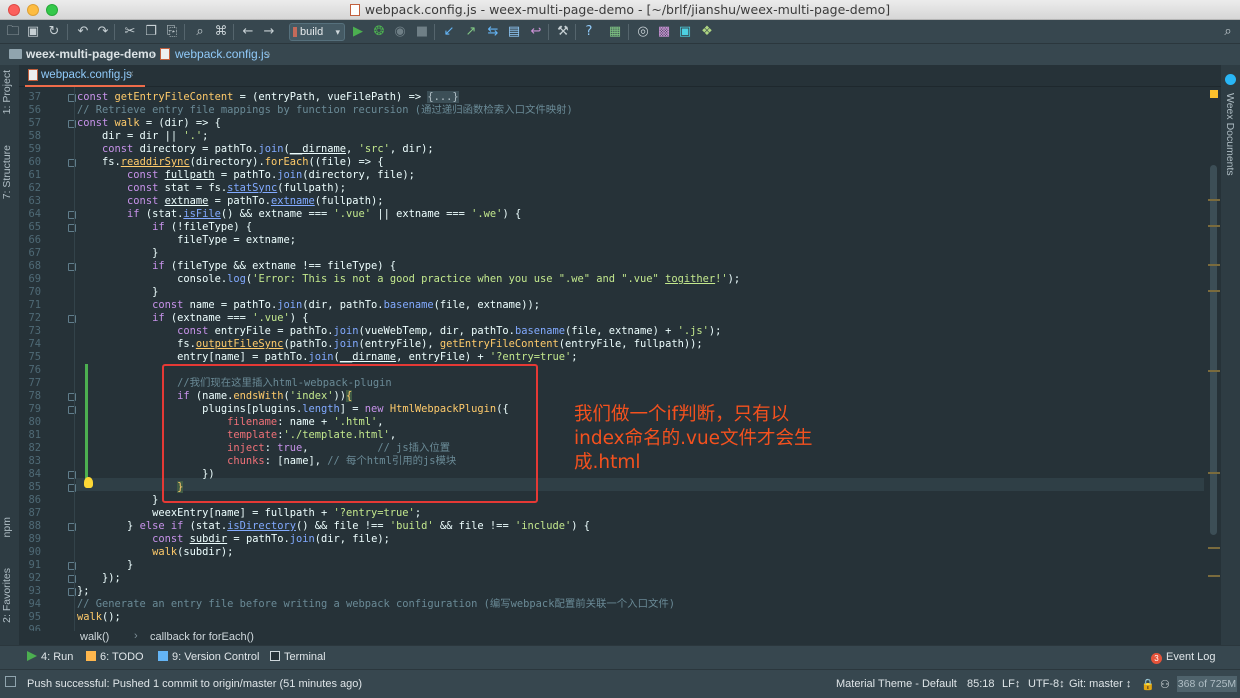 This screenshot has height=698, width=1240. I want to click on code-line: if (extname === '.vue') {, so click(192, 318).